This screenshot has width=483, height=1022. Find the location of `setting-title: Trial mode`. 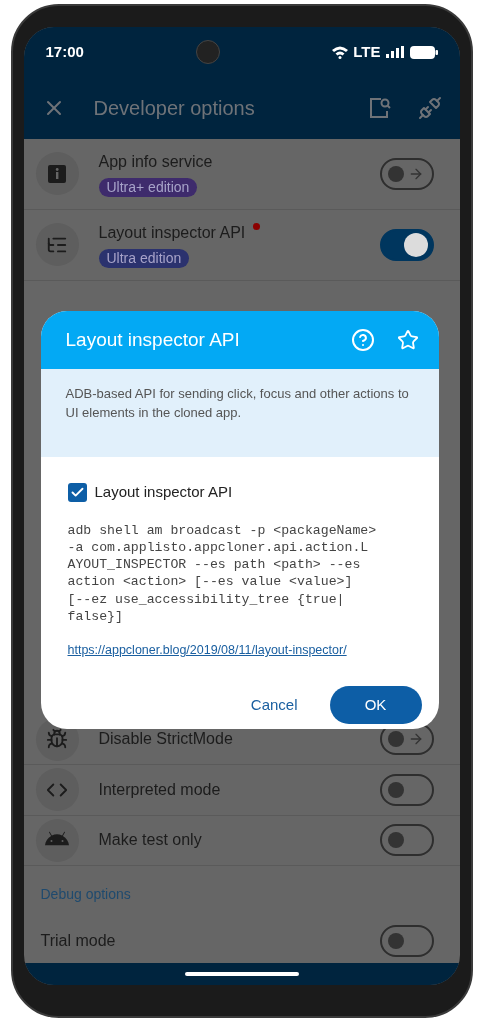

setting-title: Trial mode is located at coordinates (78, 941).